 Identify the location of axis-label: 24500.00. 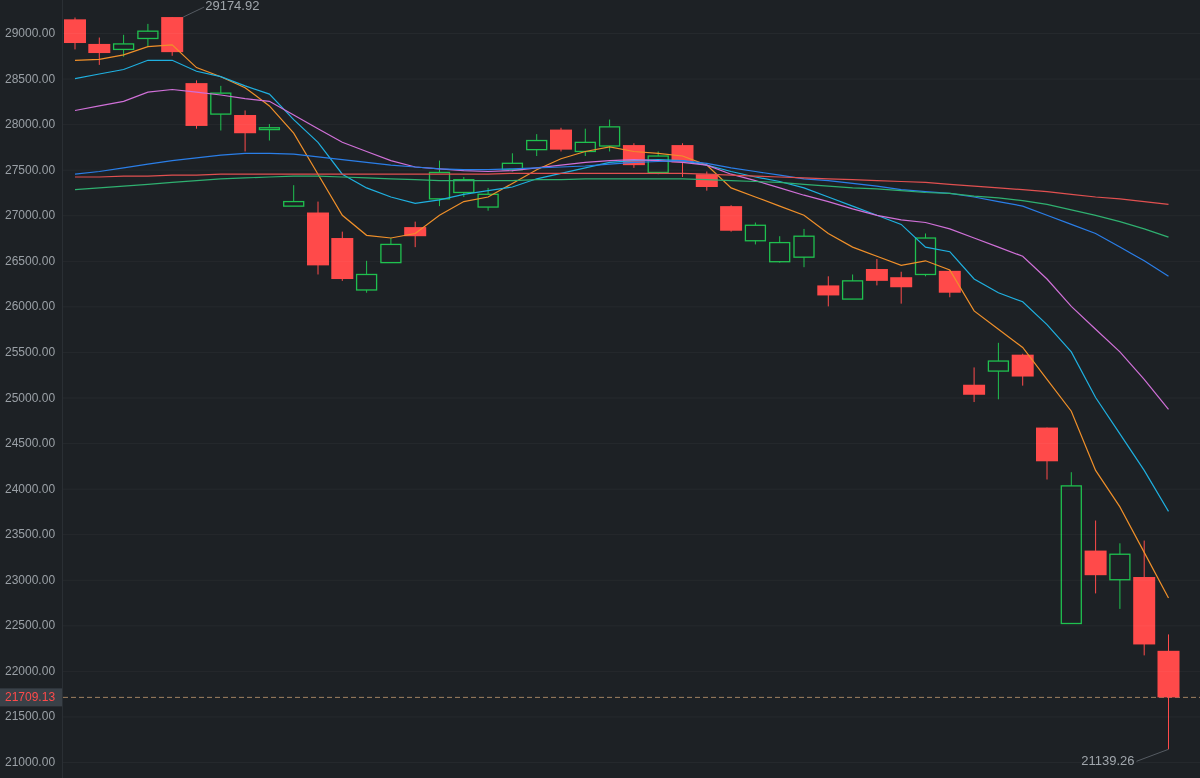
(30, 443).